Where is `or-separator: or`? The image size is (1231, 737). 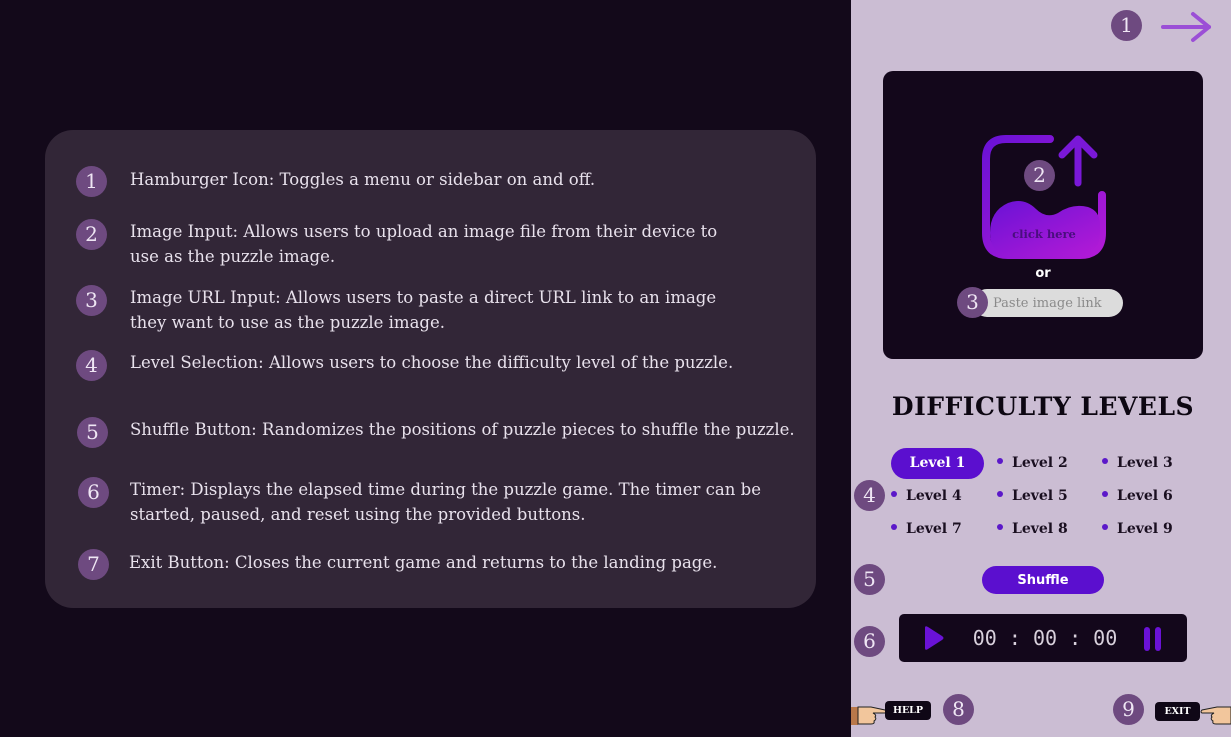 or-separator: or is located at coordinates (1043, 273).